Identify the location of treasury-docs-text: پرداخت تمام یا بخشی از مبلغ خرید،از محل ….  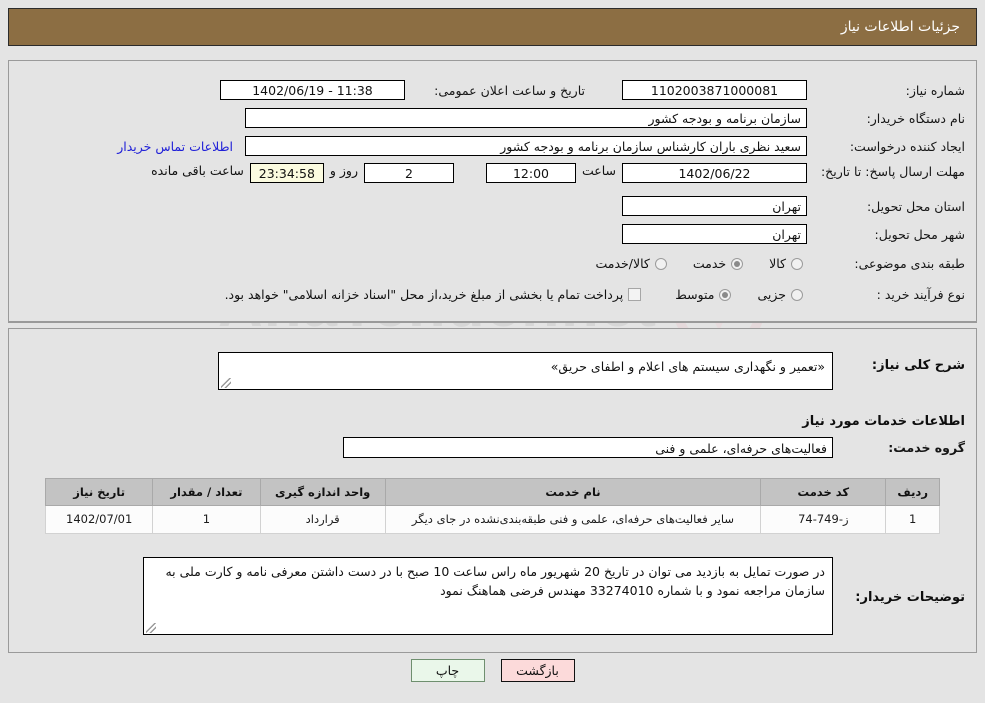
(424, 294).